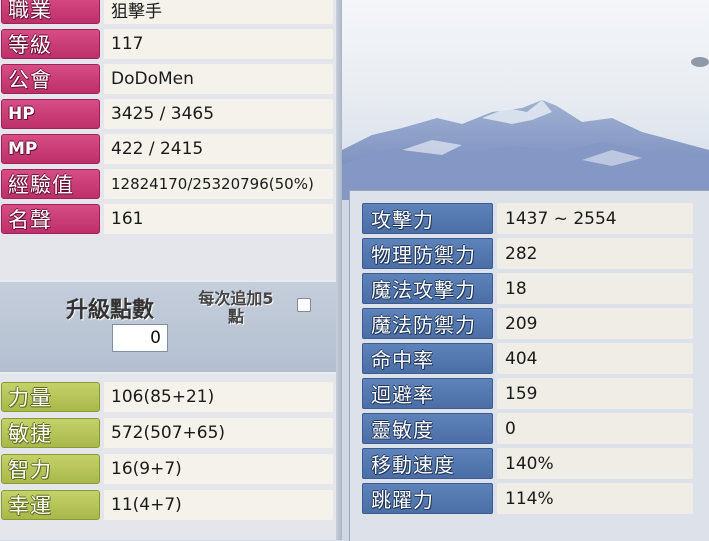  I want to click on profile-row-guild: 公會 DoDoMen, so click(168, 79).